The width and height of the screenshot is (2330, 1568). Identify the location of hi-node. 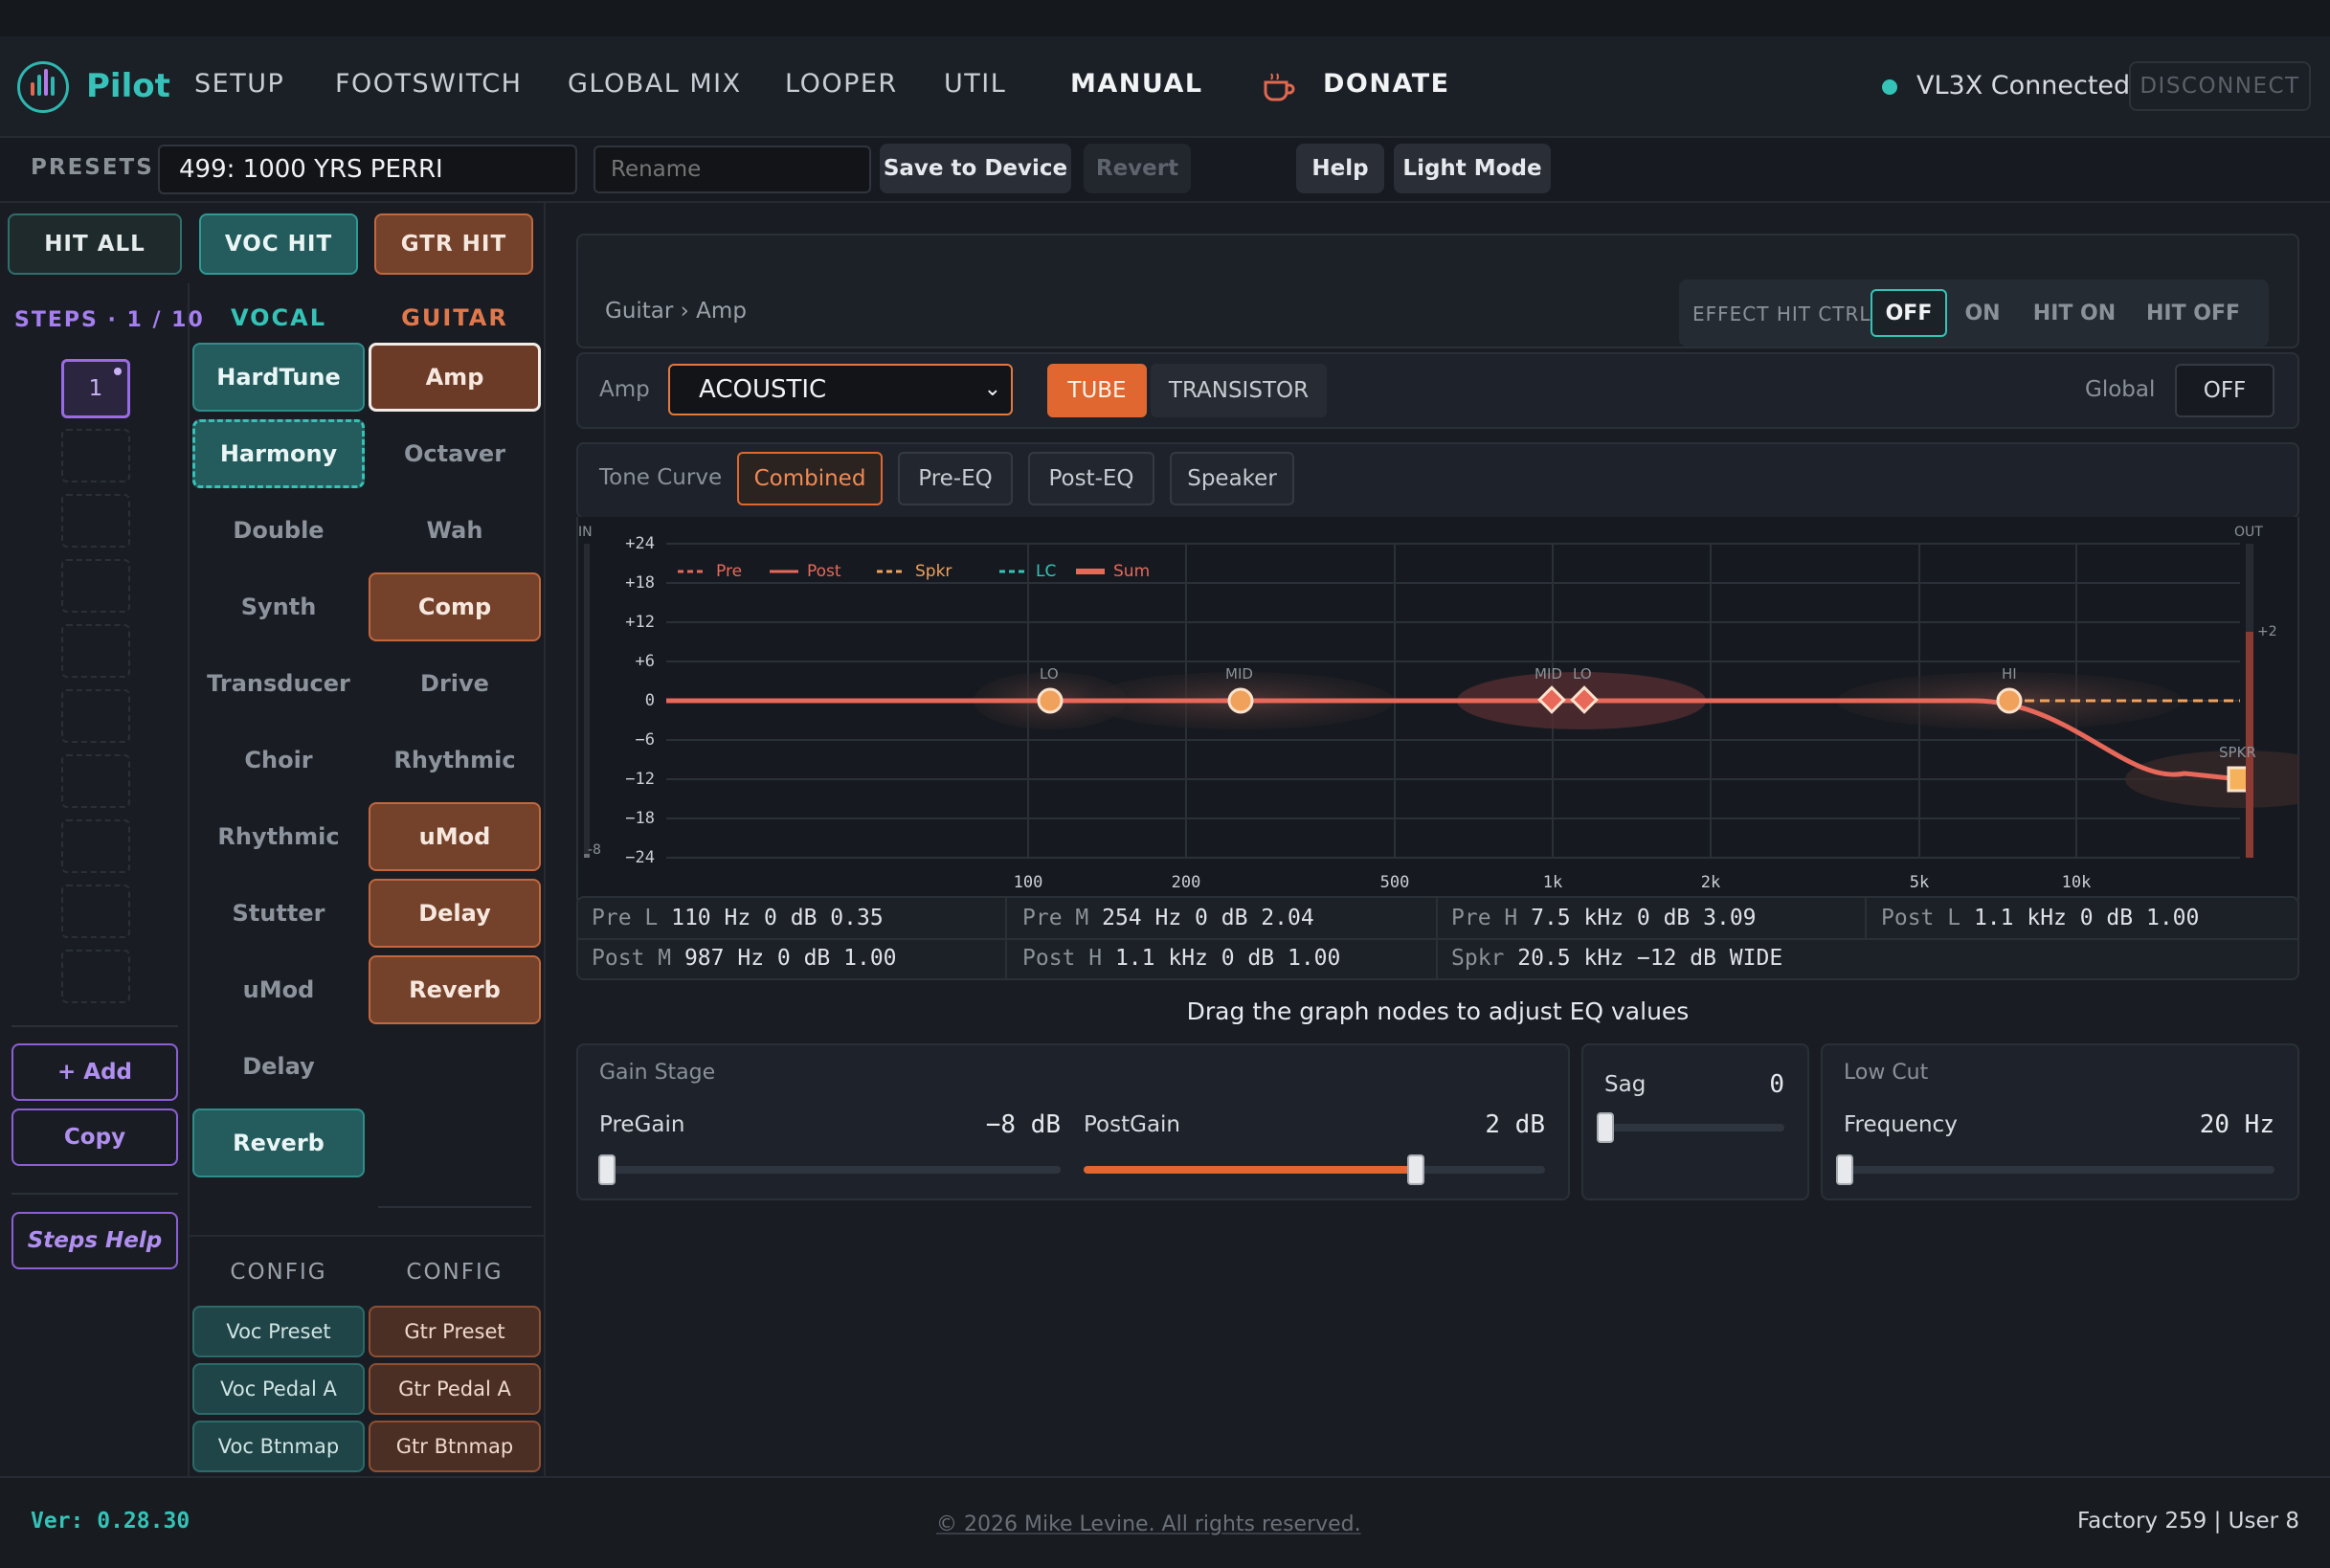
(2009, 700).